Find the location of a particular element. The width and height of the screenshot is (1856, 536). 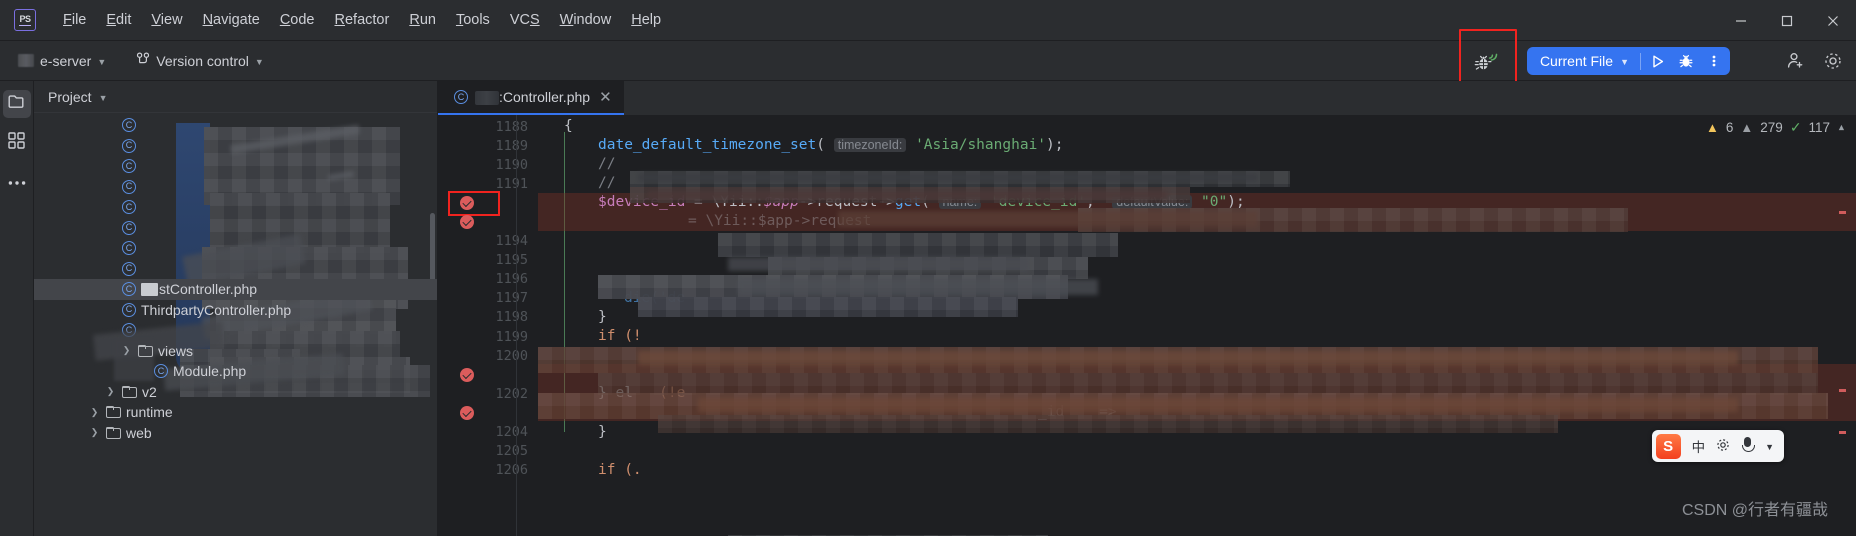

sogou-logo-icon: S is located at coordinates (1668, 446).